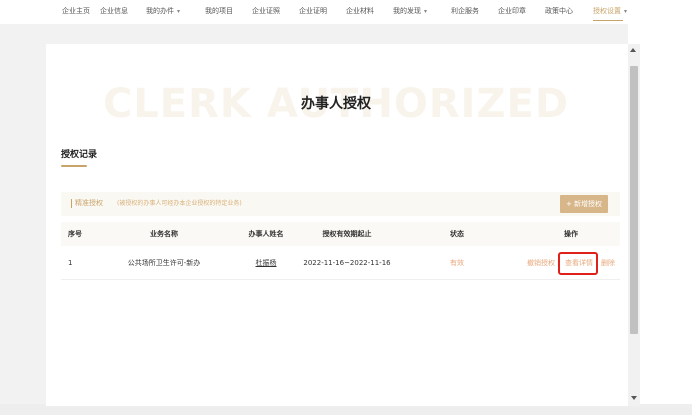 The height and width of the screenshot is (415, 692). Describe the element at coordinates (74, 166) in the screenshot. I see `section-underline` at that location.